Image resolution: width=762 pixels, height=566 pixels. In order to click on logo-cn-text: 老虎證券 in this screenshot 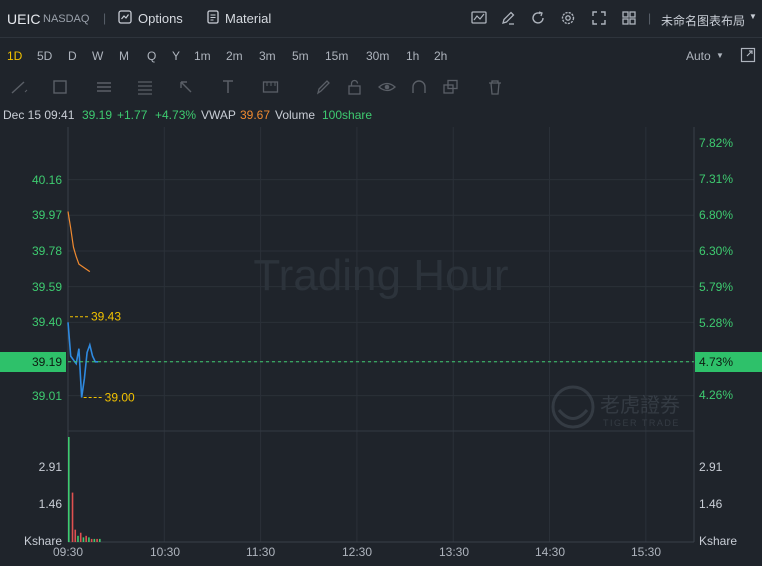, I will do `click(640, 405)`.